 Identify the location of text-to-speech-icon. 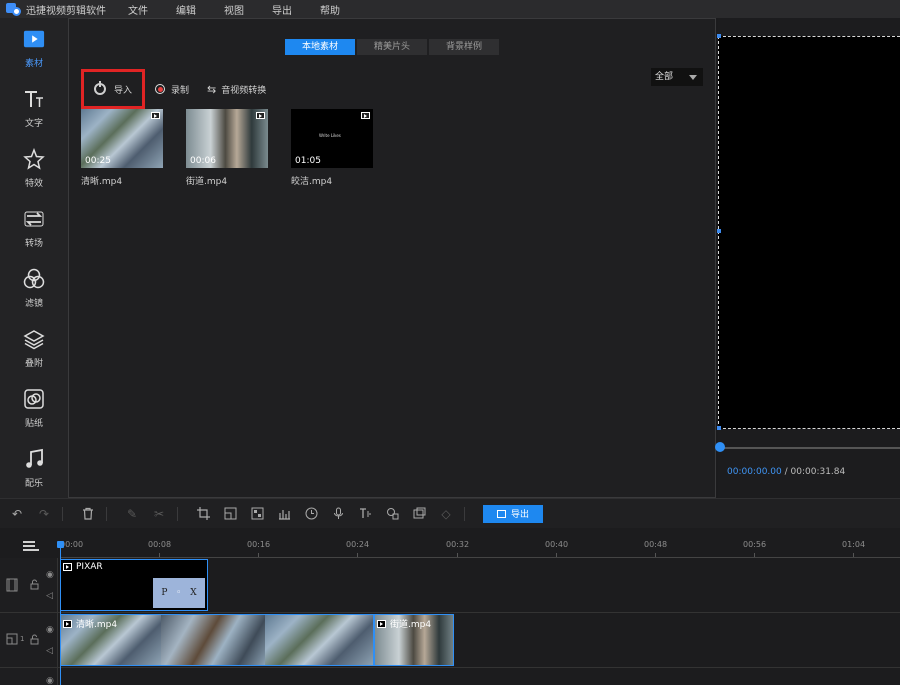
(365, 514).